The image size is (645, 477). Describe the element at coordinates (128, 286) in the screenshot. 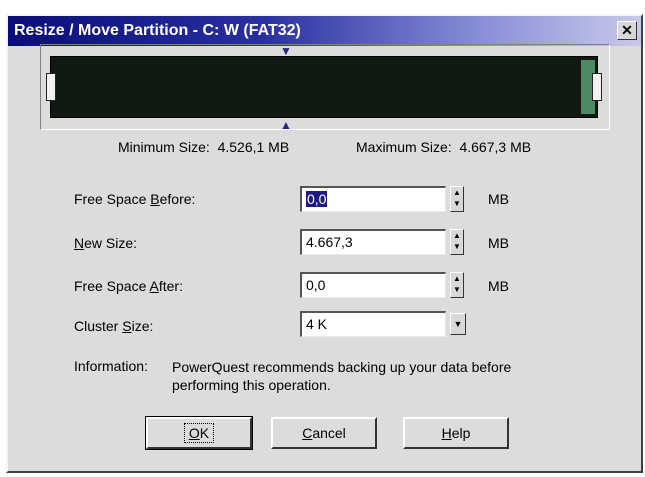

I see `free-after-label: Free Space After:` at that location.